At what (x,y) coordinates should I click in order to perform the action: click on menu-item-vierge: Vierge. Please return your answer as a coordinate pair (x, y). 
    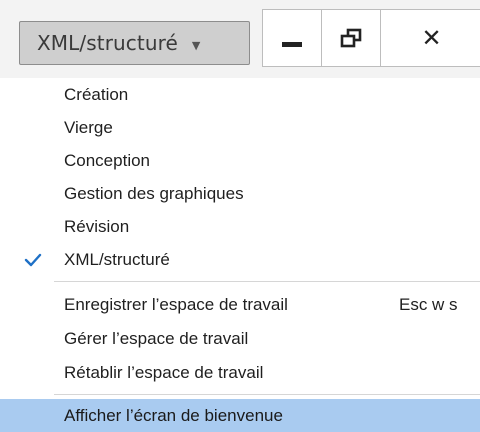
    Looking at the image, I should click on (240, 128).